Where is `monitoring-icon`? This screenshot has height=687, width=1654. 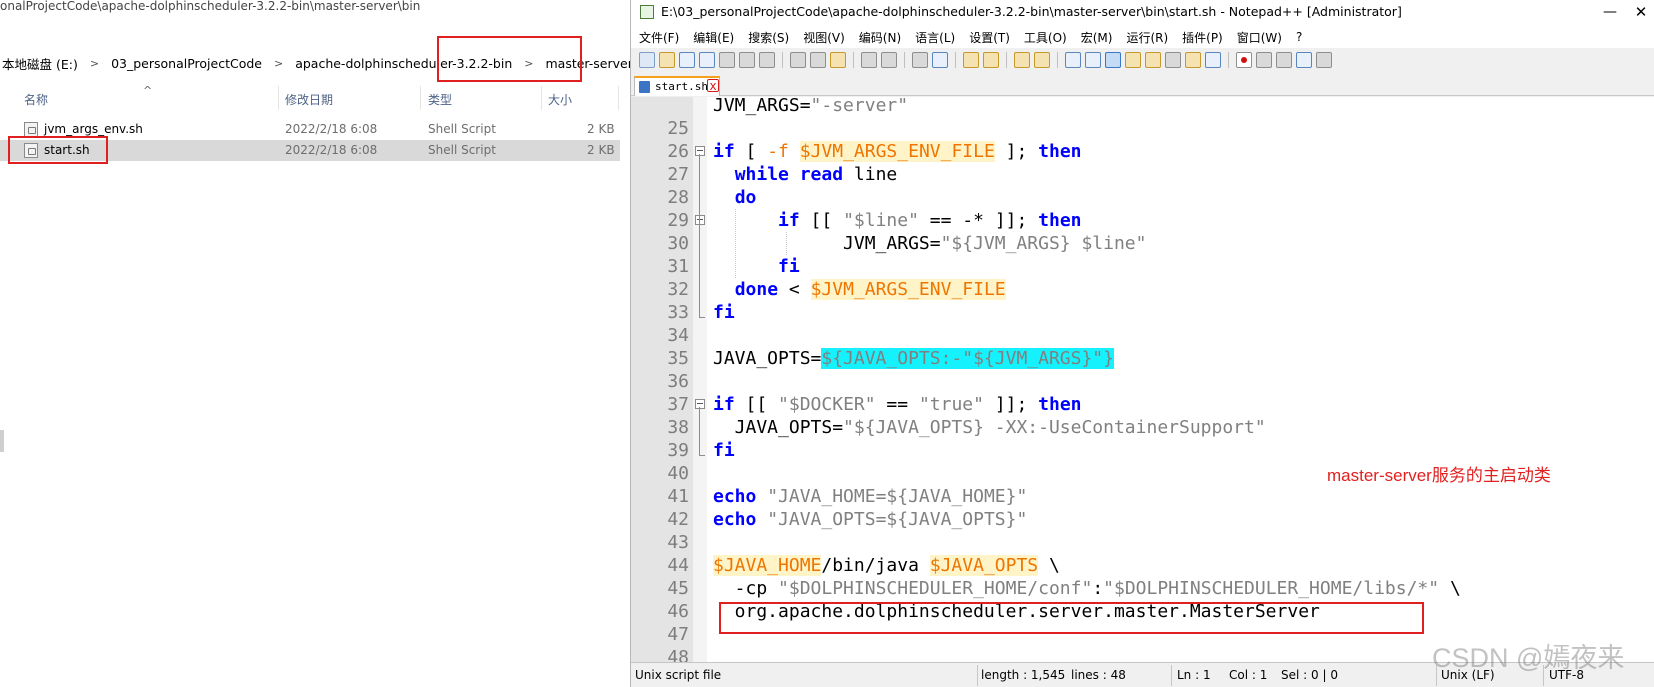 monitoring-icon is located at coordinates (1213, 60).